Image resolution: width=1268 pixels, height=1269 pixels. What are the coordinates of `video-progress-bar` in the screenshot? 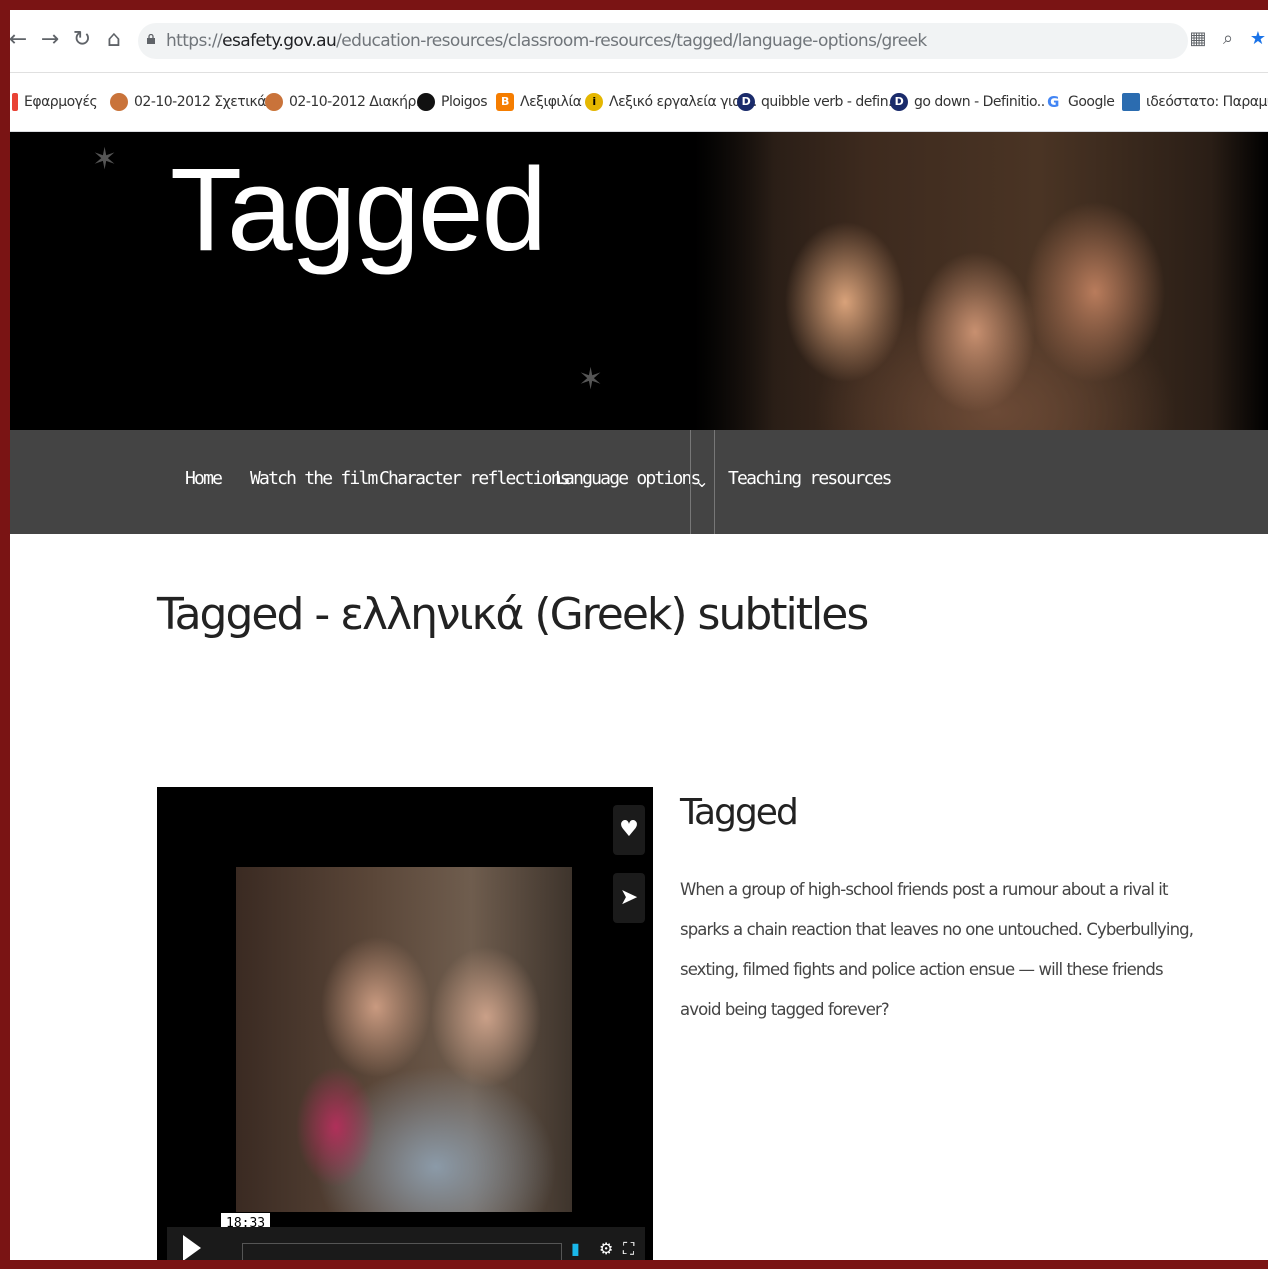 It's located at (402, 1251).